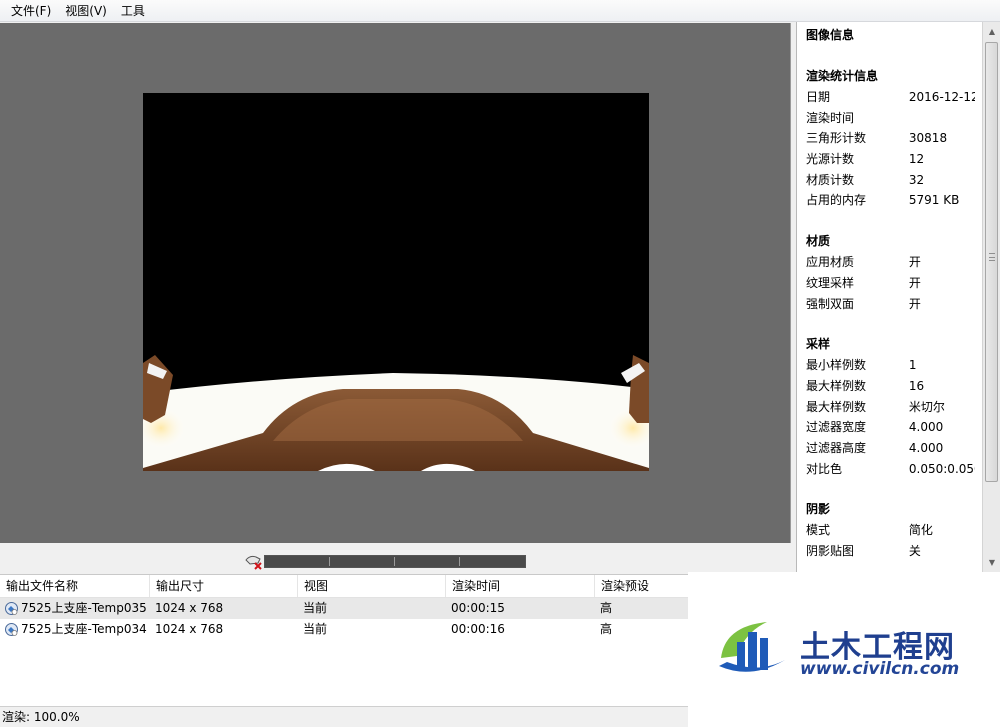 The width and height of the screenshot is (1000, 727). Describe the element at coordinates (836, 447) in the screenshot. I see `info-key: 过滤器高度` at that location.